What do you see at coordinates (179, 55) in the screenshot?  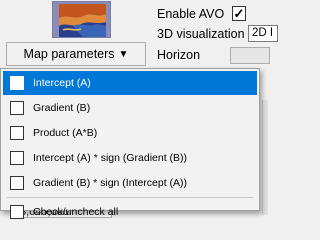 I see `horizon-label: Horizon` at bounding box center [179, 55].